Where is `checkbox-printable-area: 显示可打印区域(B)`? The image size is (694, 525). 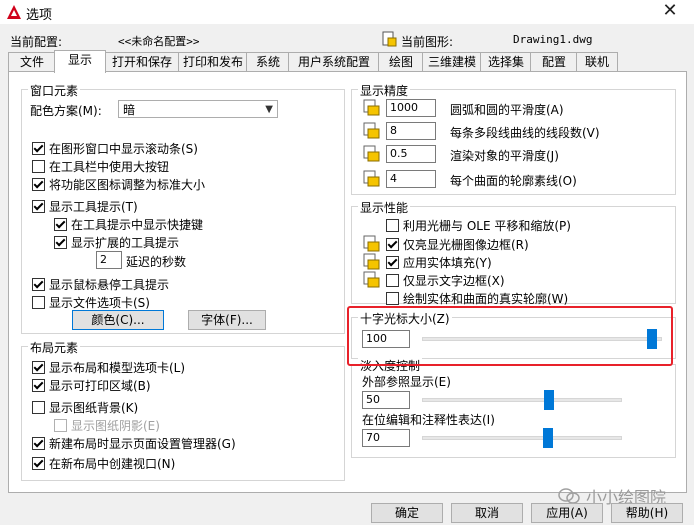
checkbox-printable-area: 显示可打印区域(B) is located at coordinates (91, 385).